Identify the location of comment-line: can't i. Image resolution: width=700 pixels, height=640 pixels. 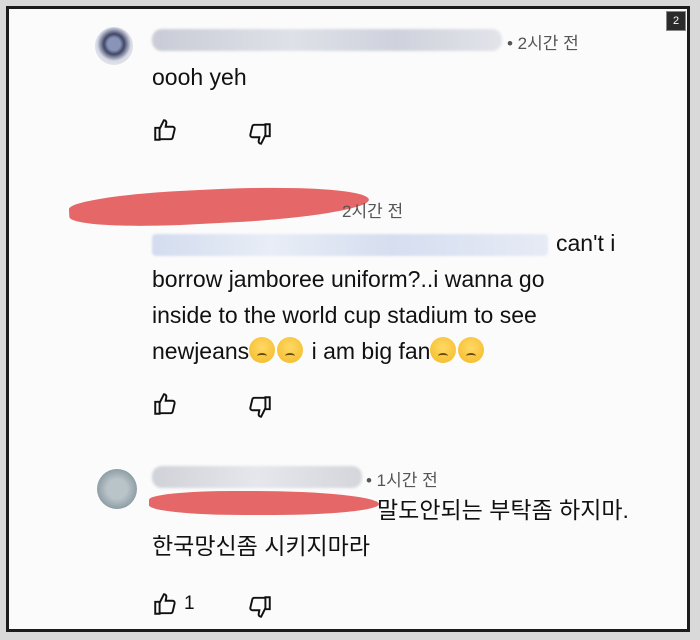
(586, 243).